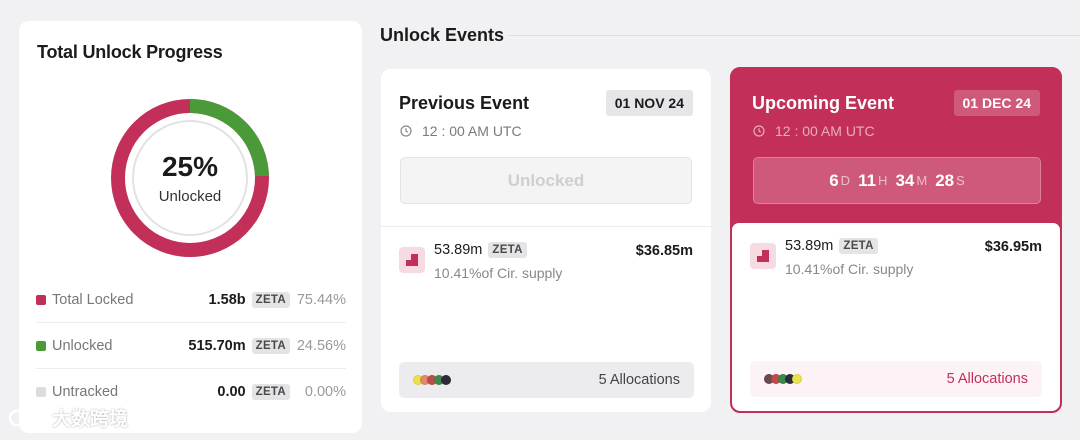 The height and width of the screenshot is (440, 1080). What do you see at coordinates (442, 35) in the screenshot?
I see `unlock-events-title: Unlock Events` at bounding box center [442, 35].